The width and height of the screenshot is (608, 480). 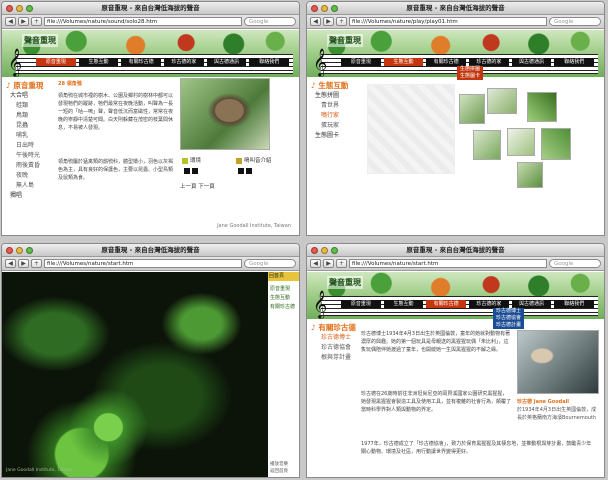 What do you see at coordinates (197, 186) in the screenshot?
I see `pager: 上一頁 下一頁` at bounding box center [197, 186].